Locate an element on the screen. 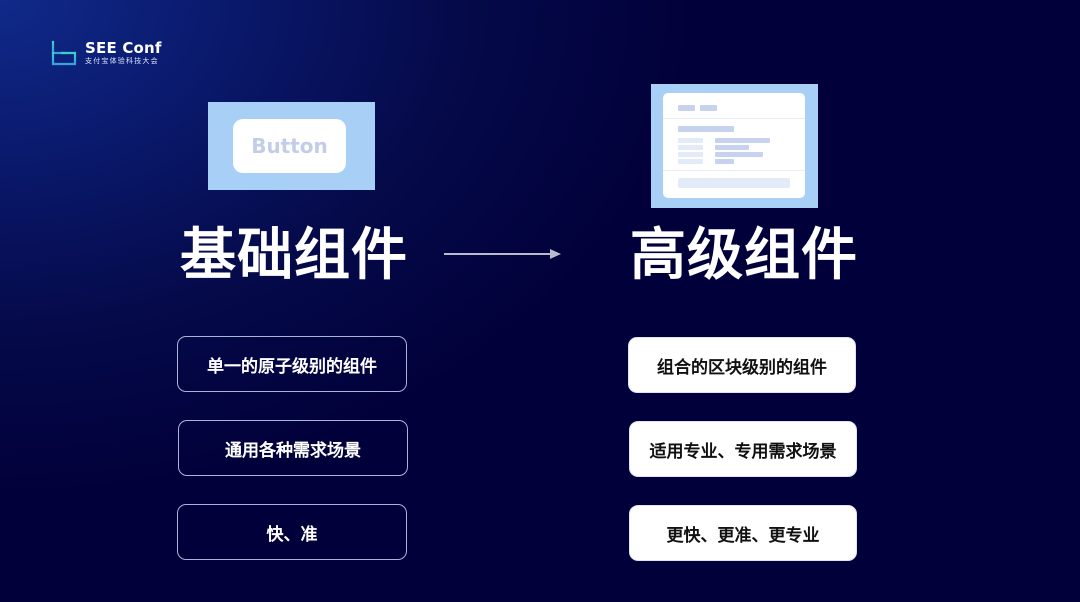  basic-component-illustration: Button is located at coordinates (291, 146).